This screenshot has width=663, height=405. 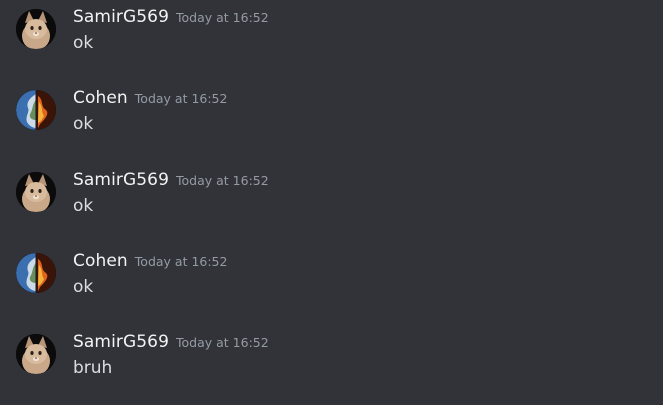 What do you see at coordinates (93, 368) in the screenshot?
I see `message-content: bruh` at bounding box center [93, 368].